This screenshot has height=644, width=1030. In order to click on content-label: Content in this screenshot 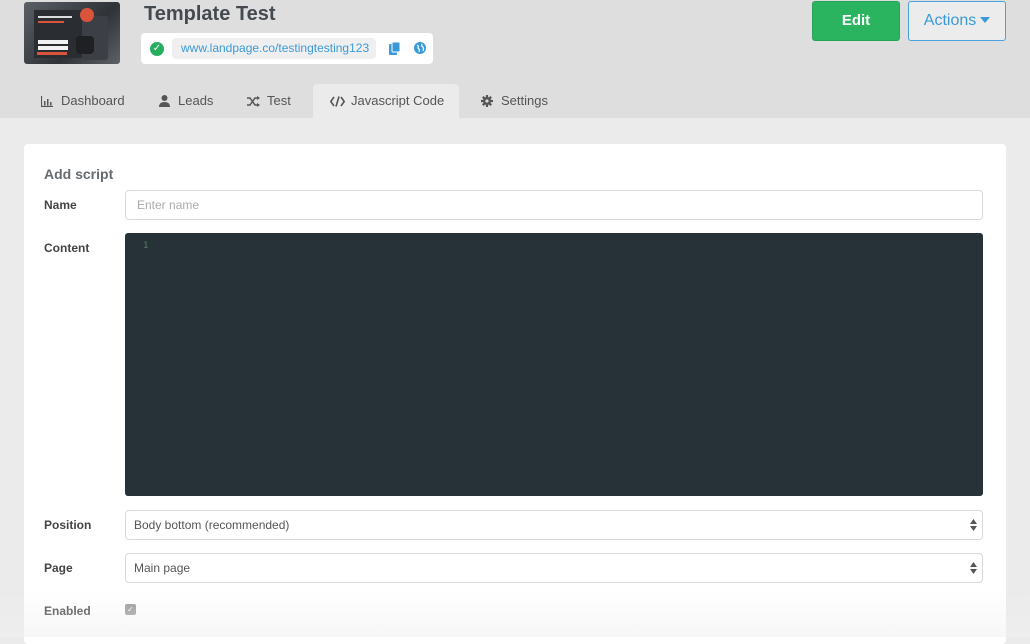, I will do `click(67, 248)`.